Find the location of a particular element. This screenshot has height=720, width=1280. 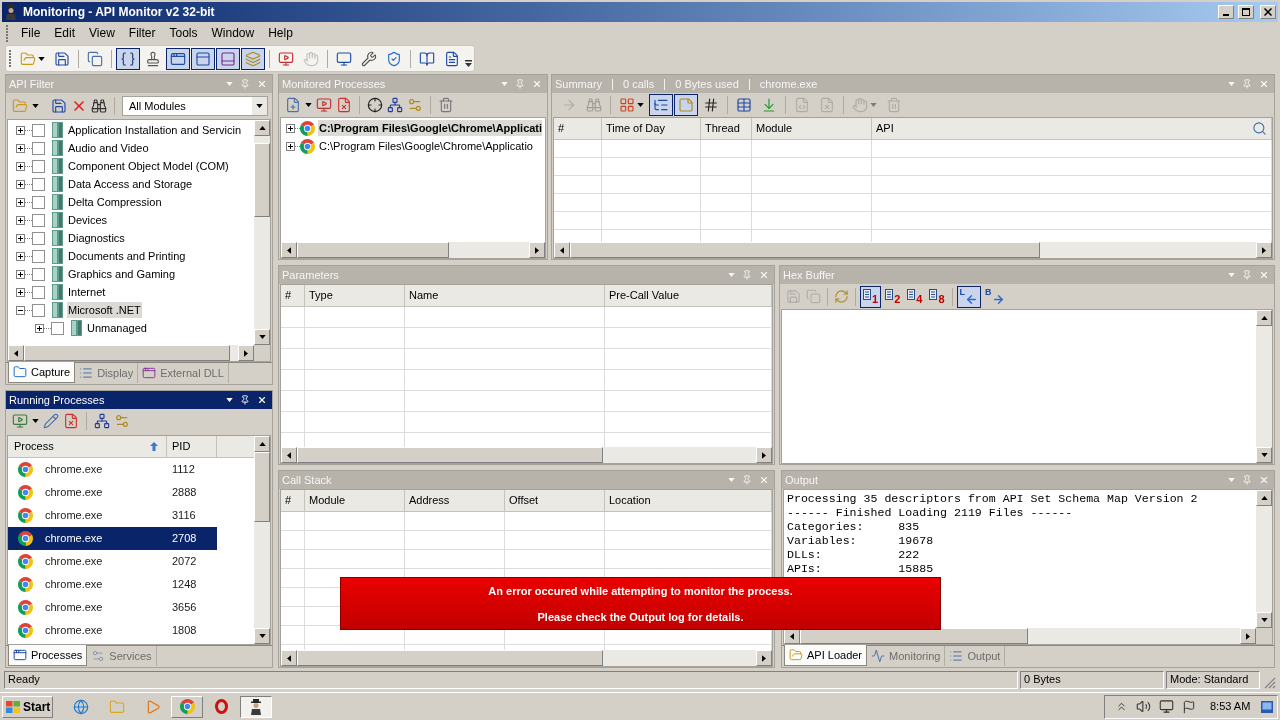

tab: Services is located at coordinates (122, 656).